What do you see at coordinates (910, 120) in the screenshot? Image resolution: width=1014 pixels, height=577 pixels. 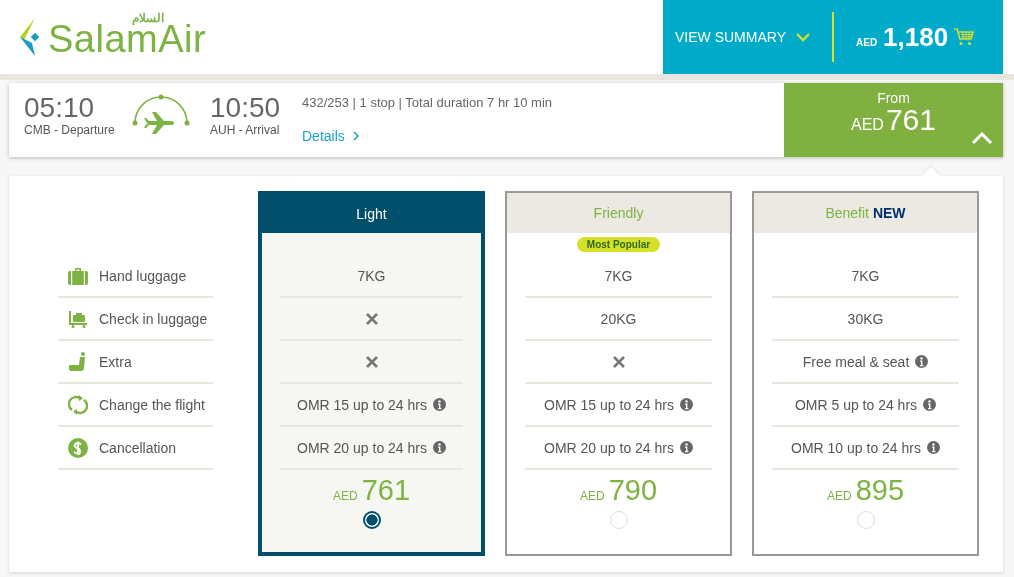 I see `from-price: 761` at bounding box center [910, 120].